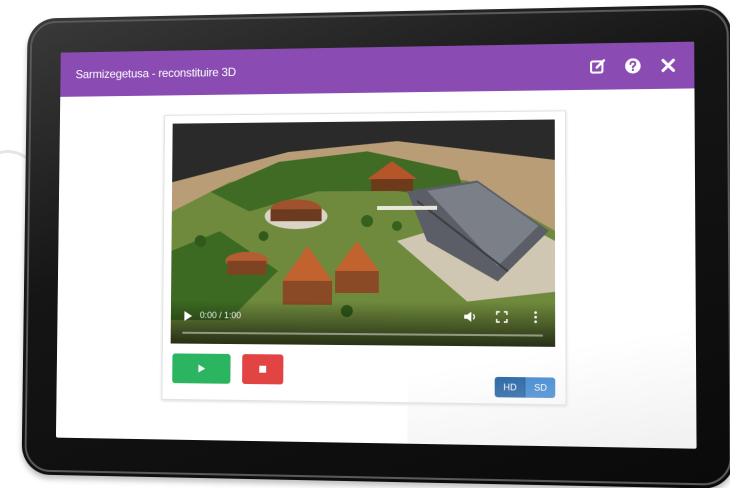 The image size is (730, 488). What do you see at coordinates (220, 315) in the screenshot?
I see `time-display: 0:00 / 1:00` at bounding box center [220, 315].